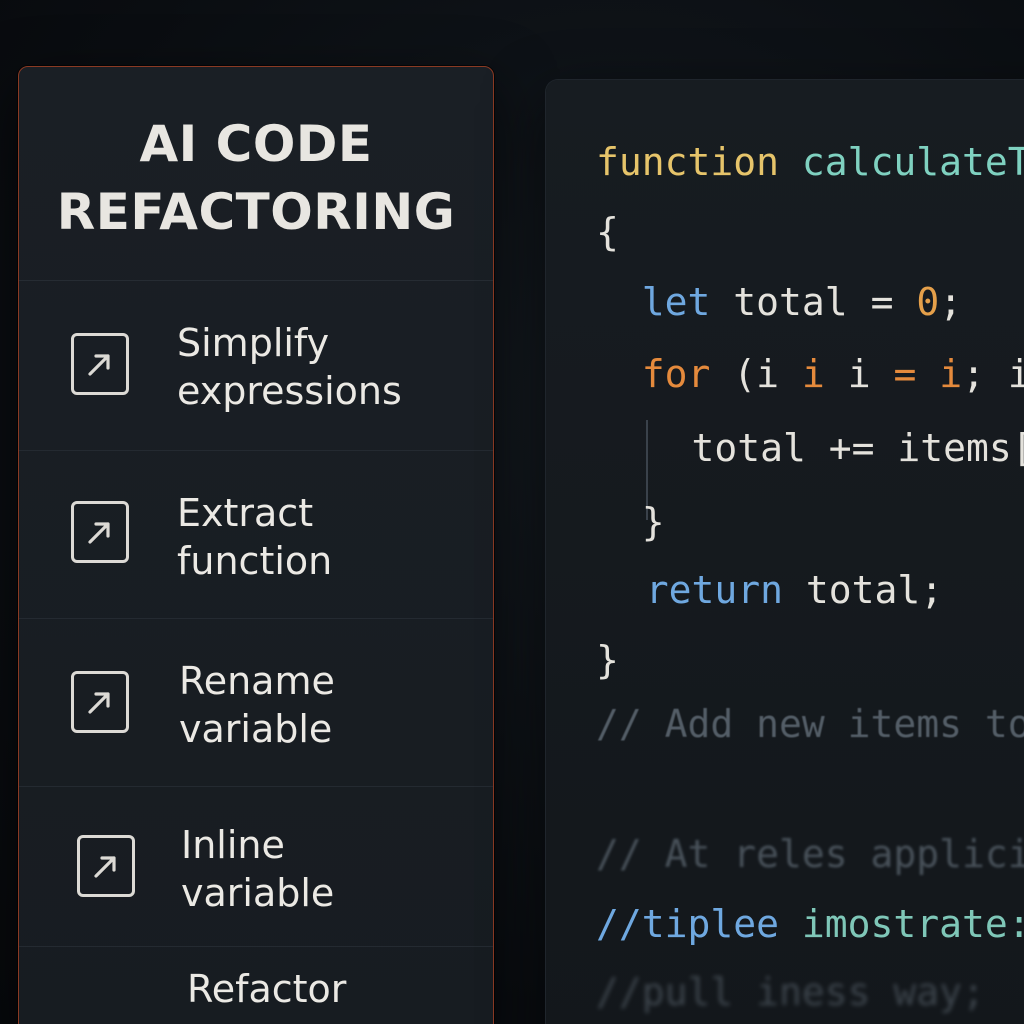 The image size is (1024, 1024). I want to click on action-refactor: Refactor, so click(256, 985).